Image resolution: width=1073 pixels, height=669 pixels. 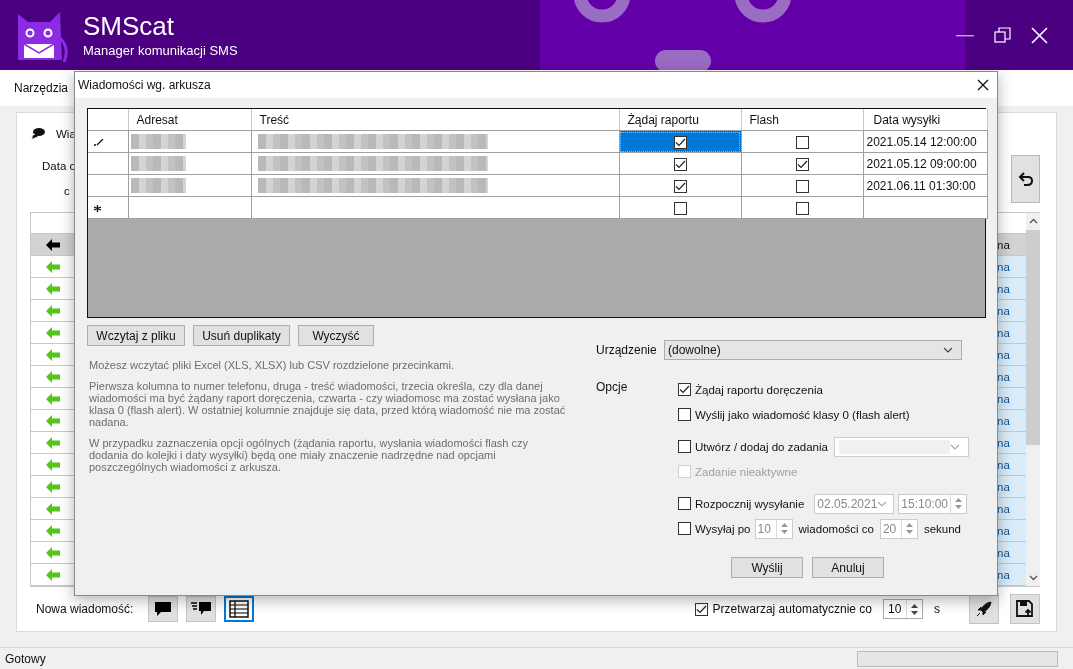 What do you see at coordinates (1002, 35) in the screenshot?
I see `restore-icon` at bounding box center [1002, 35].